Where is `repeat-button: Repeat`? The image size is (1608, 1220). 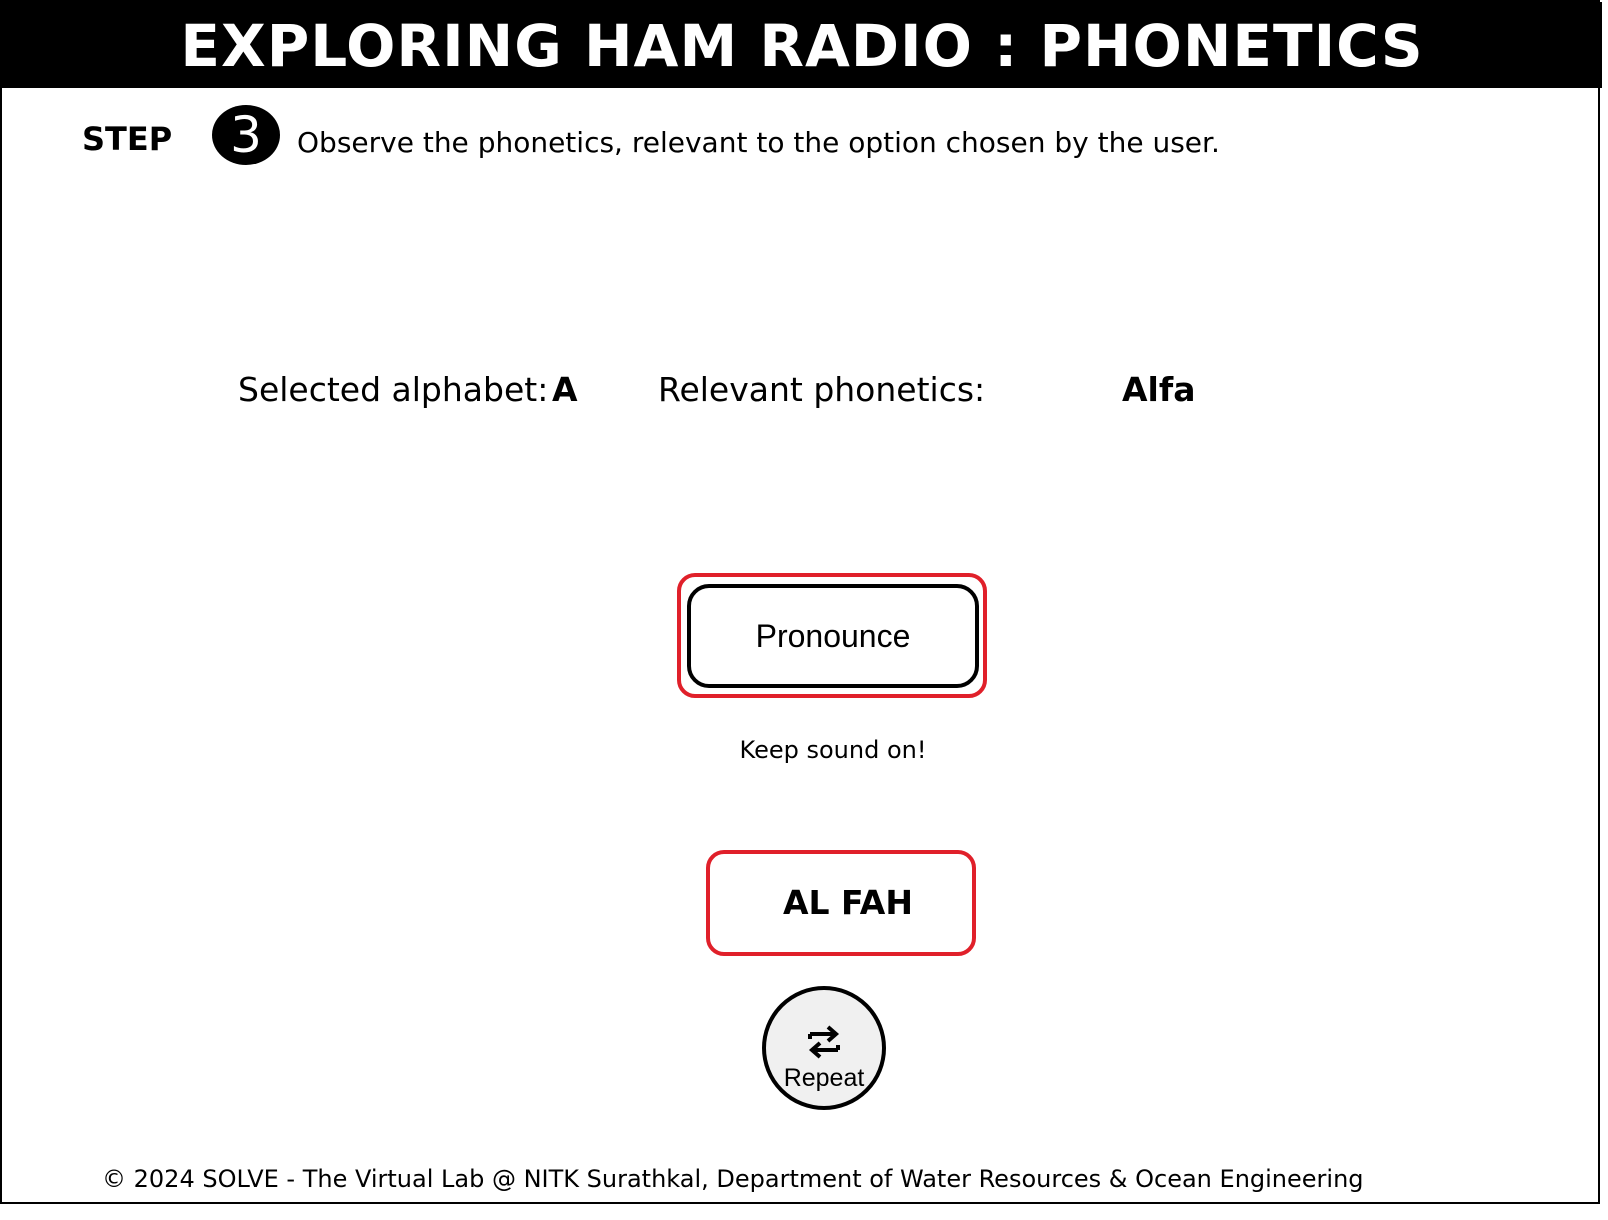 repeat-button: Repeat is located at coordinates (824, 1048).